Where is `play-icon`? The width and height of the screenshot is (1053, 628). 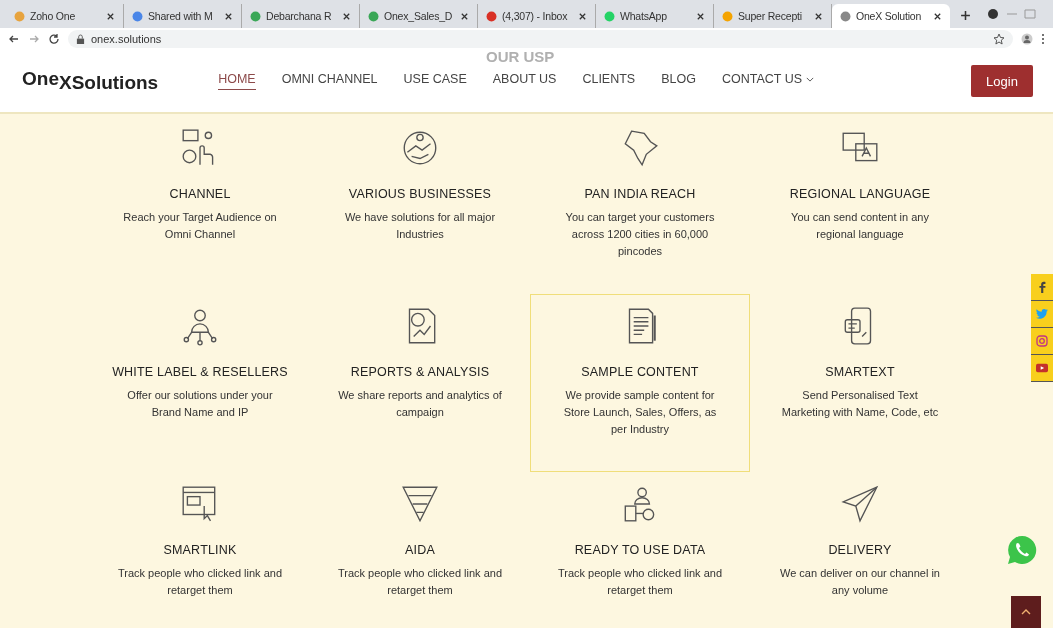
play-icon is located at coordinates (1042, 368).